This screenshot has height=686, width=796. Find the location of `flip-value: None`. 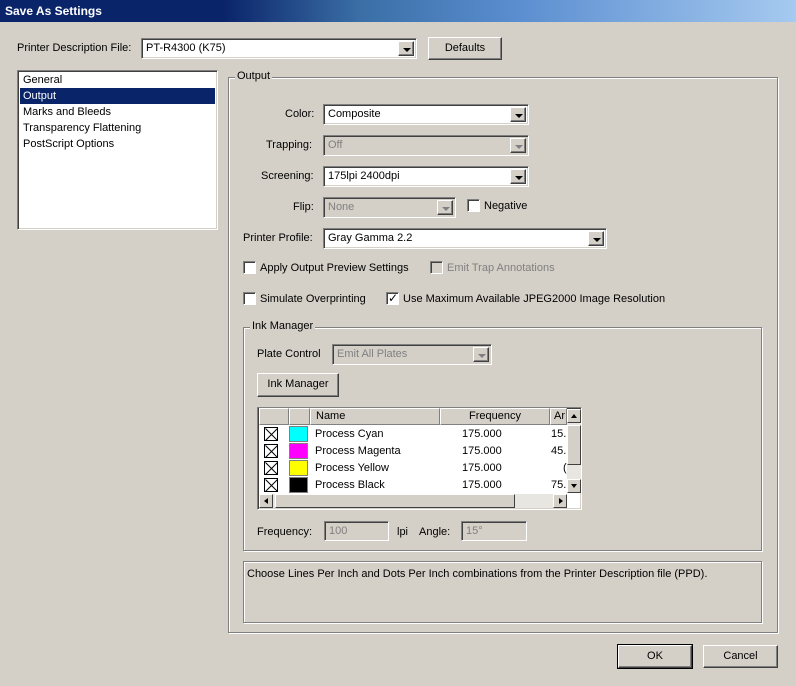

flip-value: None is located at coordinates (341, 207).